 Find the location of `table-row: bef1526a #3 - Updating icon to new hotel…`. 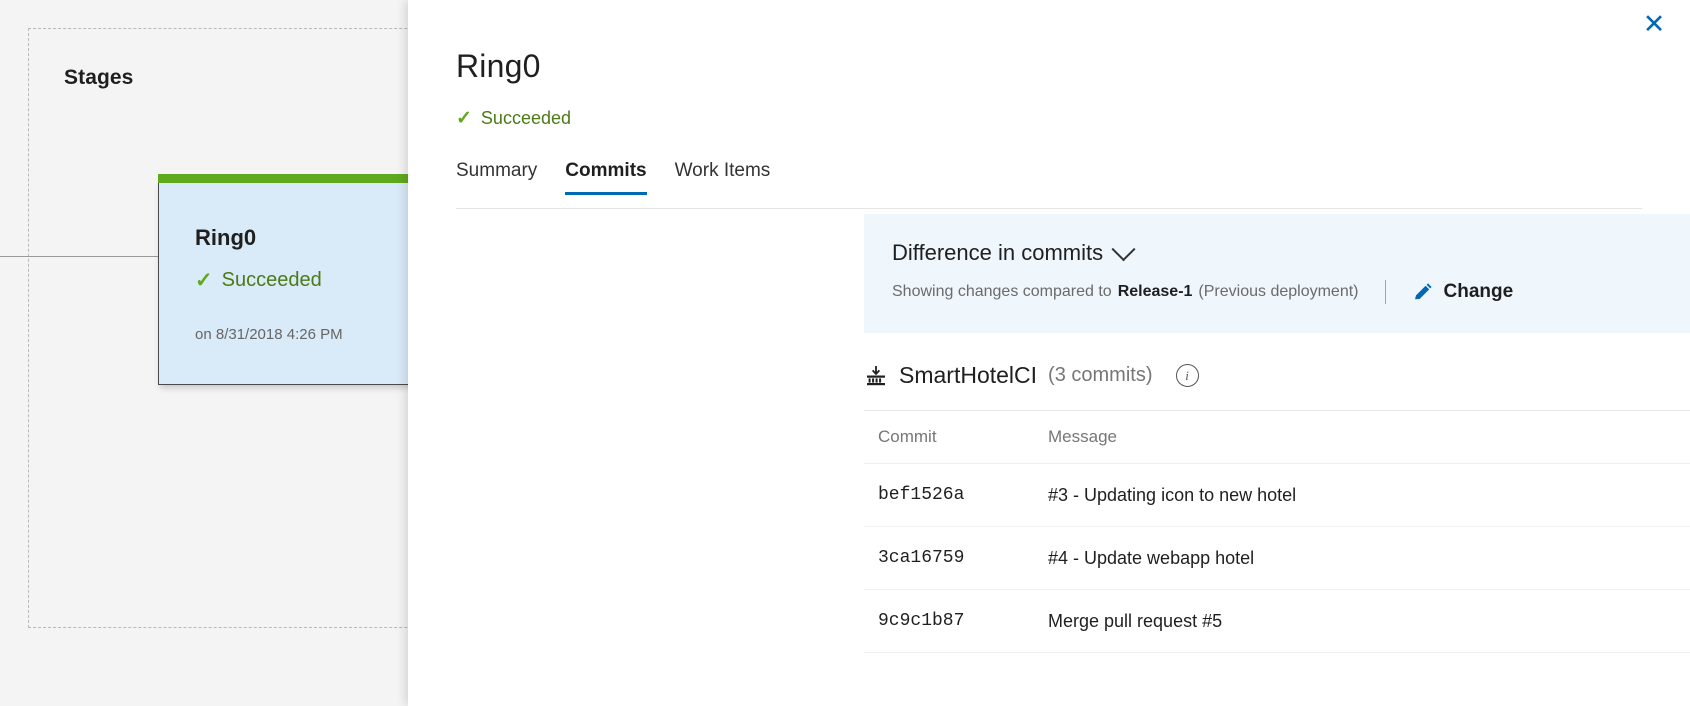

table-row: bef1526a #3 - Updating icon to new hotel… is located at coordinates (1277, 495).